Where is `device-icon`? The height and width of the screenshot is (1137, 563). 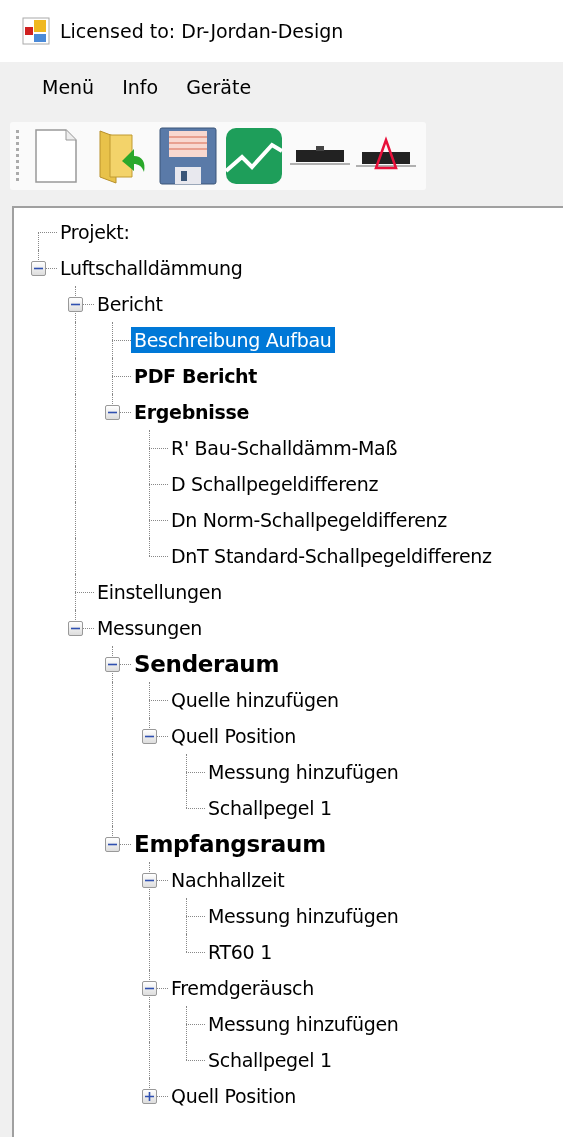 device-icon is located at coordinates (320, 156).